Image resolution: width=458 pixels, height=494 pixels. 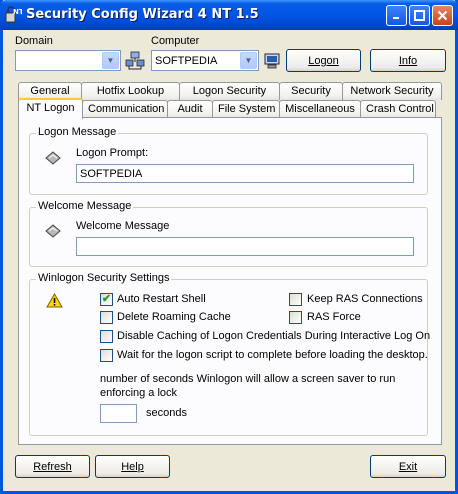 I want to click on welcome-message-input, so click(x=245, y=246).